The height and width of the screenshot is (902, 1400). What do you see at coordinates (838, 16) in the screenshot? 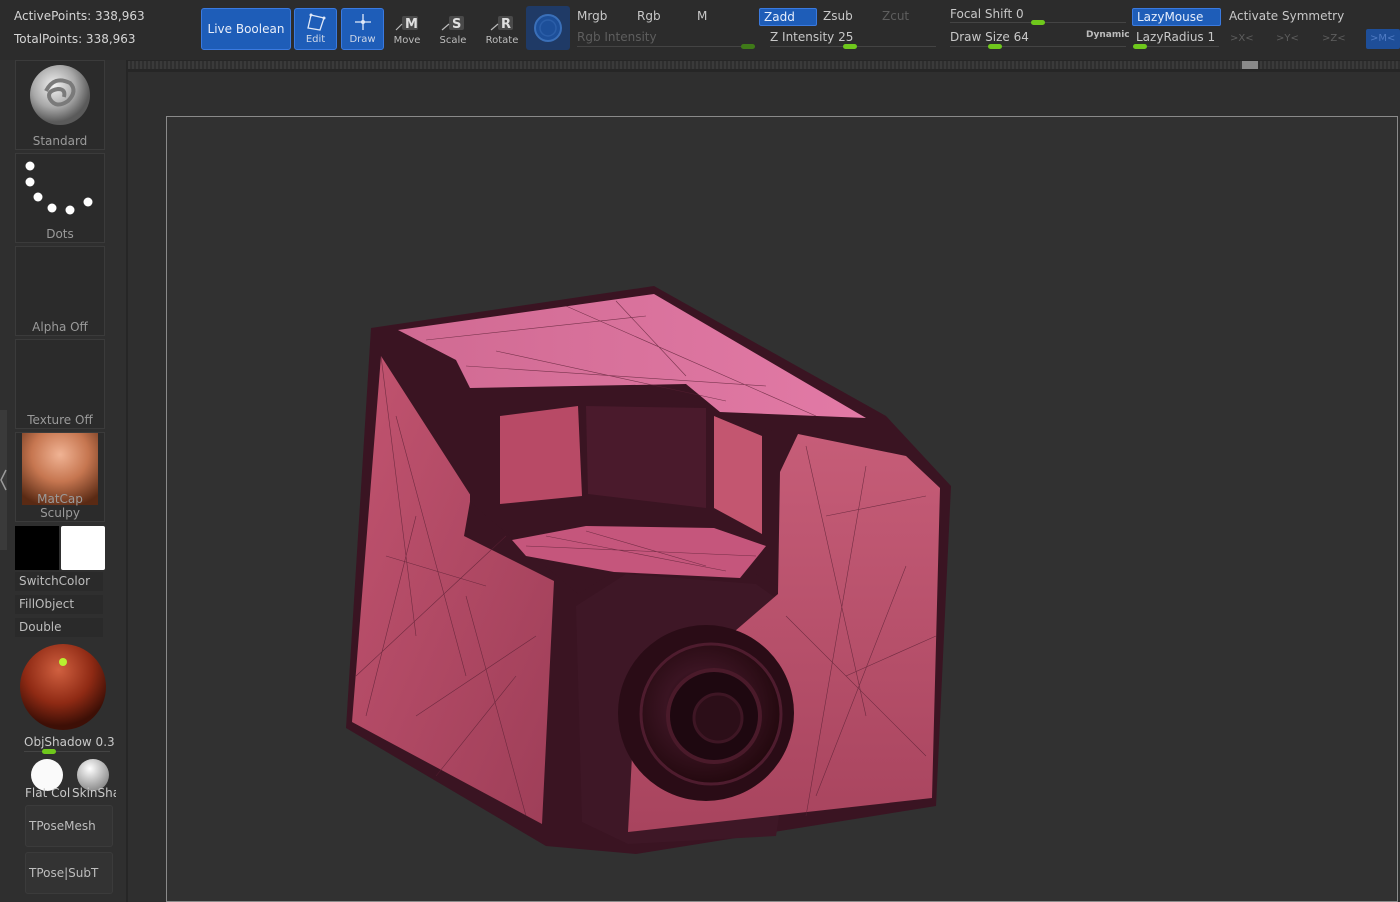
I see `zsub-toggle: Zsub` at bounding box center [838, 16].